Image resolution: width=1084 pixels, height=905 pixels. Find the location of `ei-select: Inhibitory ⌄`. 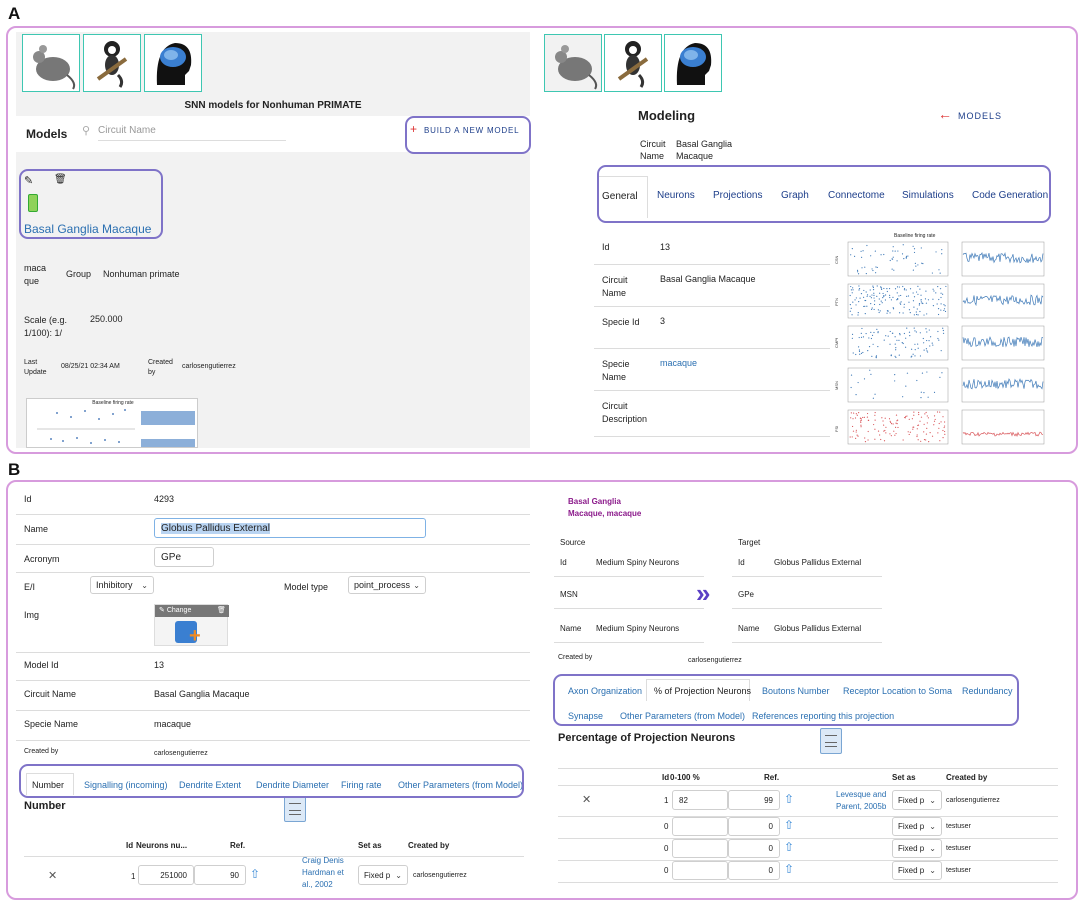

ei-select: Inhibitory ⌄ is located at coordinates (122, 585).